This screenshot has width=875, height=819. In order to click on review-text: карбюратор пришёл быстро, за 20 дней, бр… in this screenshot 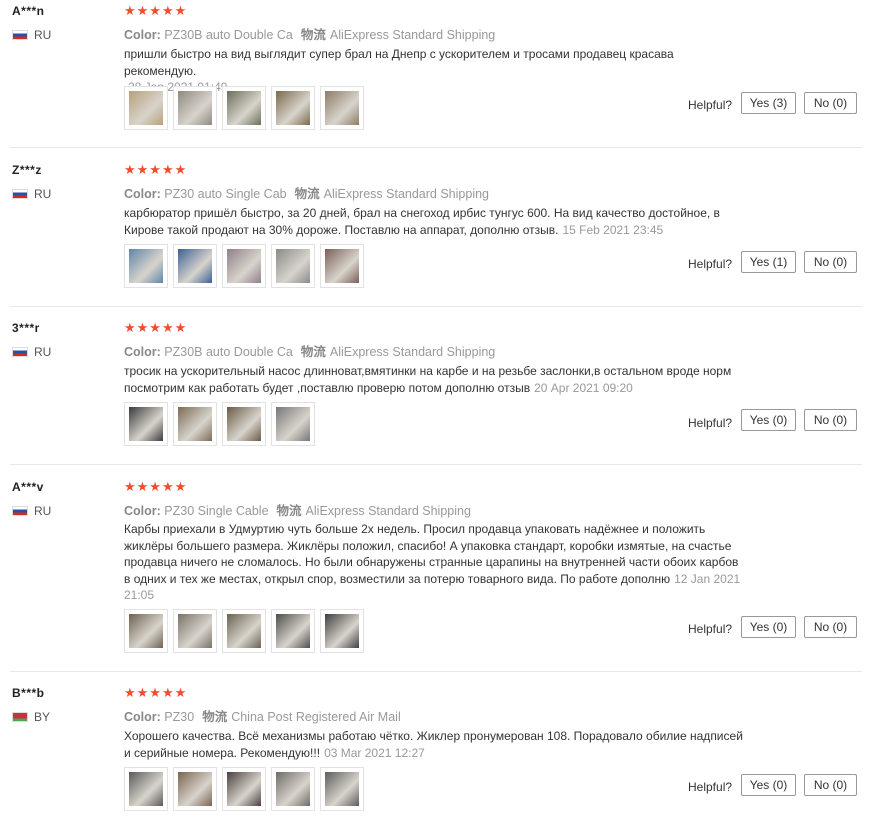, I will do `click(422, 221)`.